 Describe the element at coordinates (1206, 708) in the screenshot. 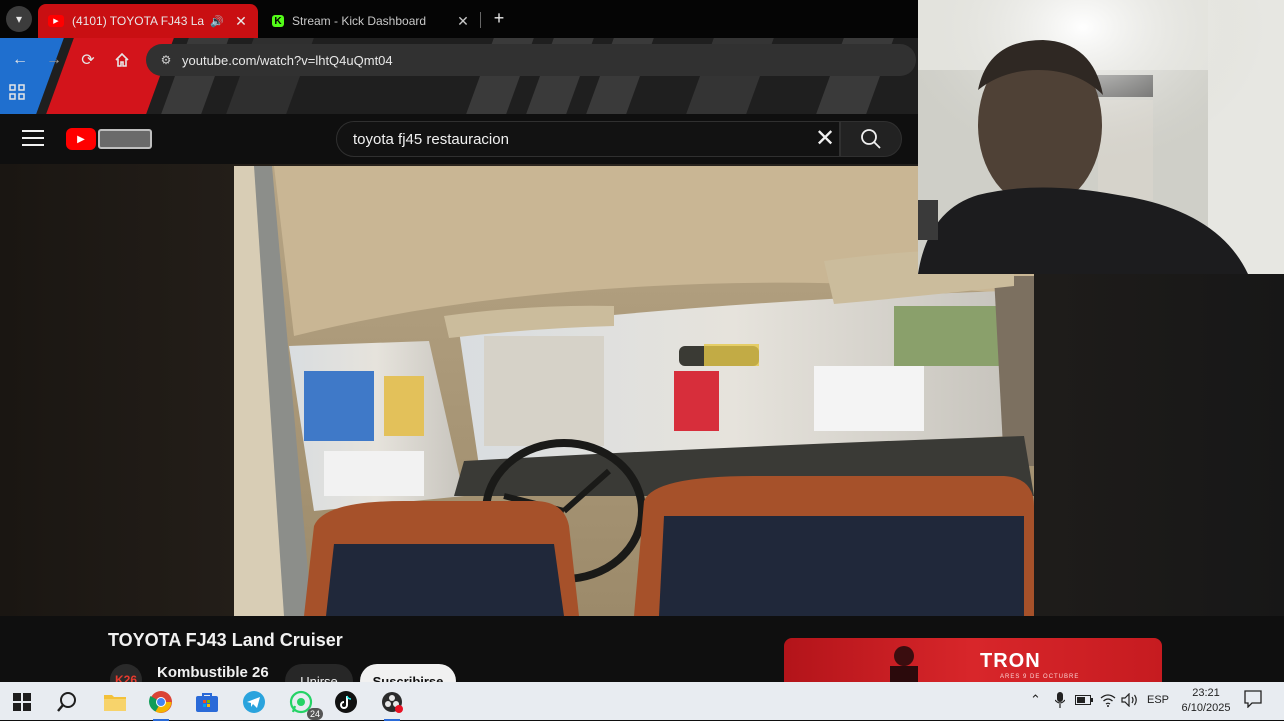

I see `clock-date: 6/10/2025` at that location.